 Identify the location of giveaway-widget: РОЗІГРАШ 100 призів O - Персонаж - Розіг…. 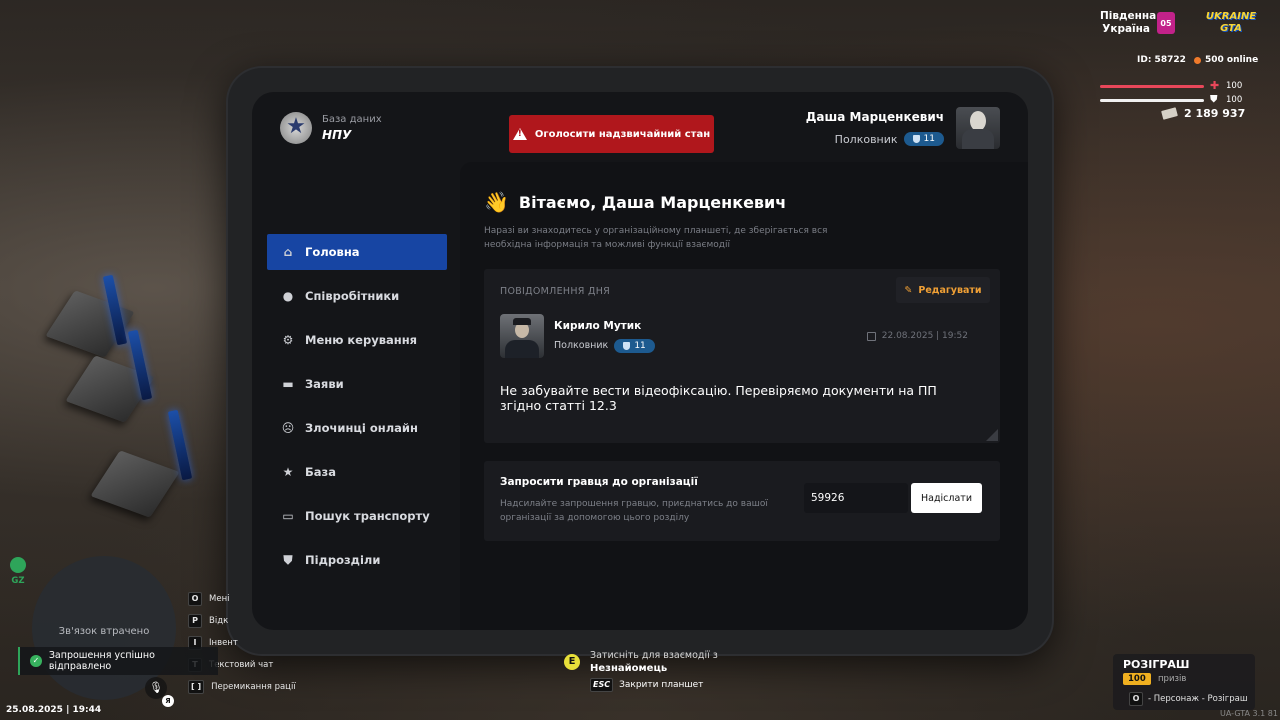
(1184, 682).